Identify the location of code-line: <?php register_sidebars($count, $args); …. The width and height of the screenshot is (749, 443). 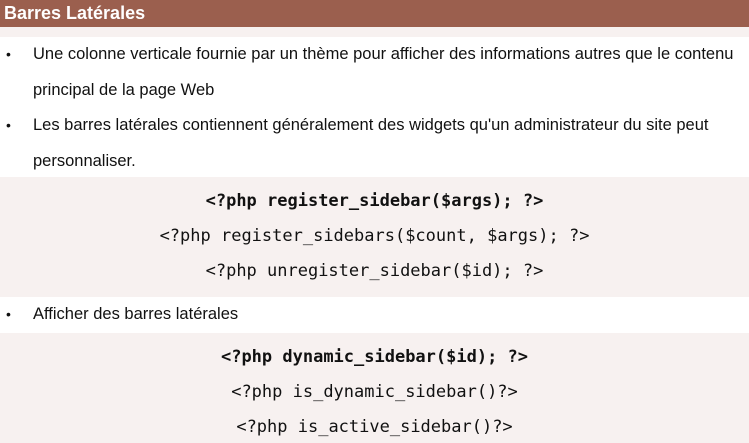
(374, 236).